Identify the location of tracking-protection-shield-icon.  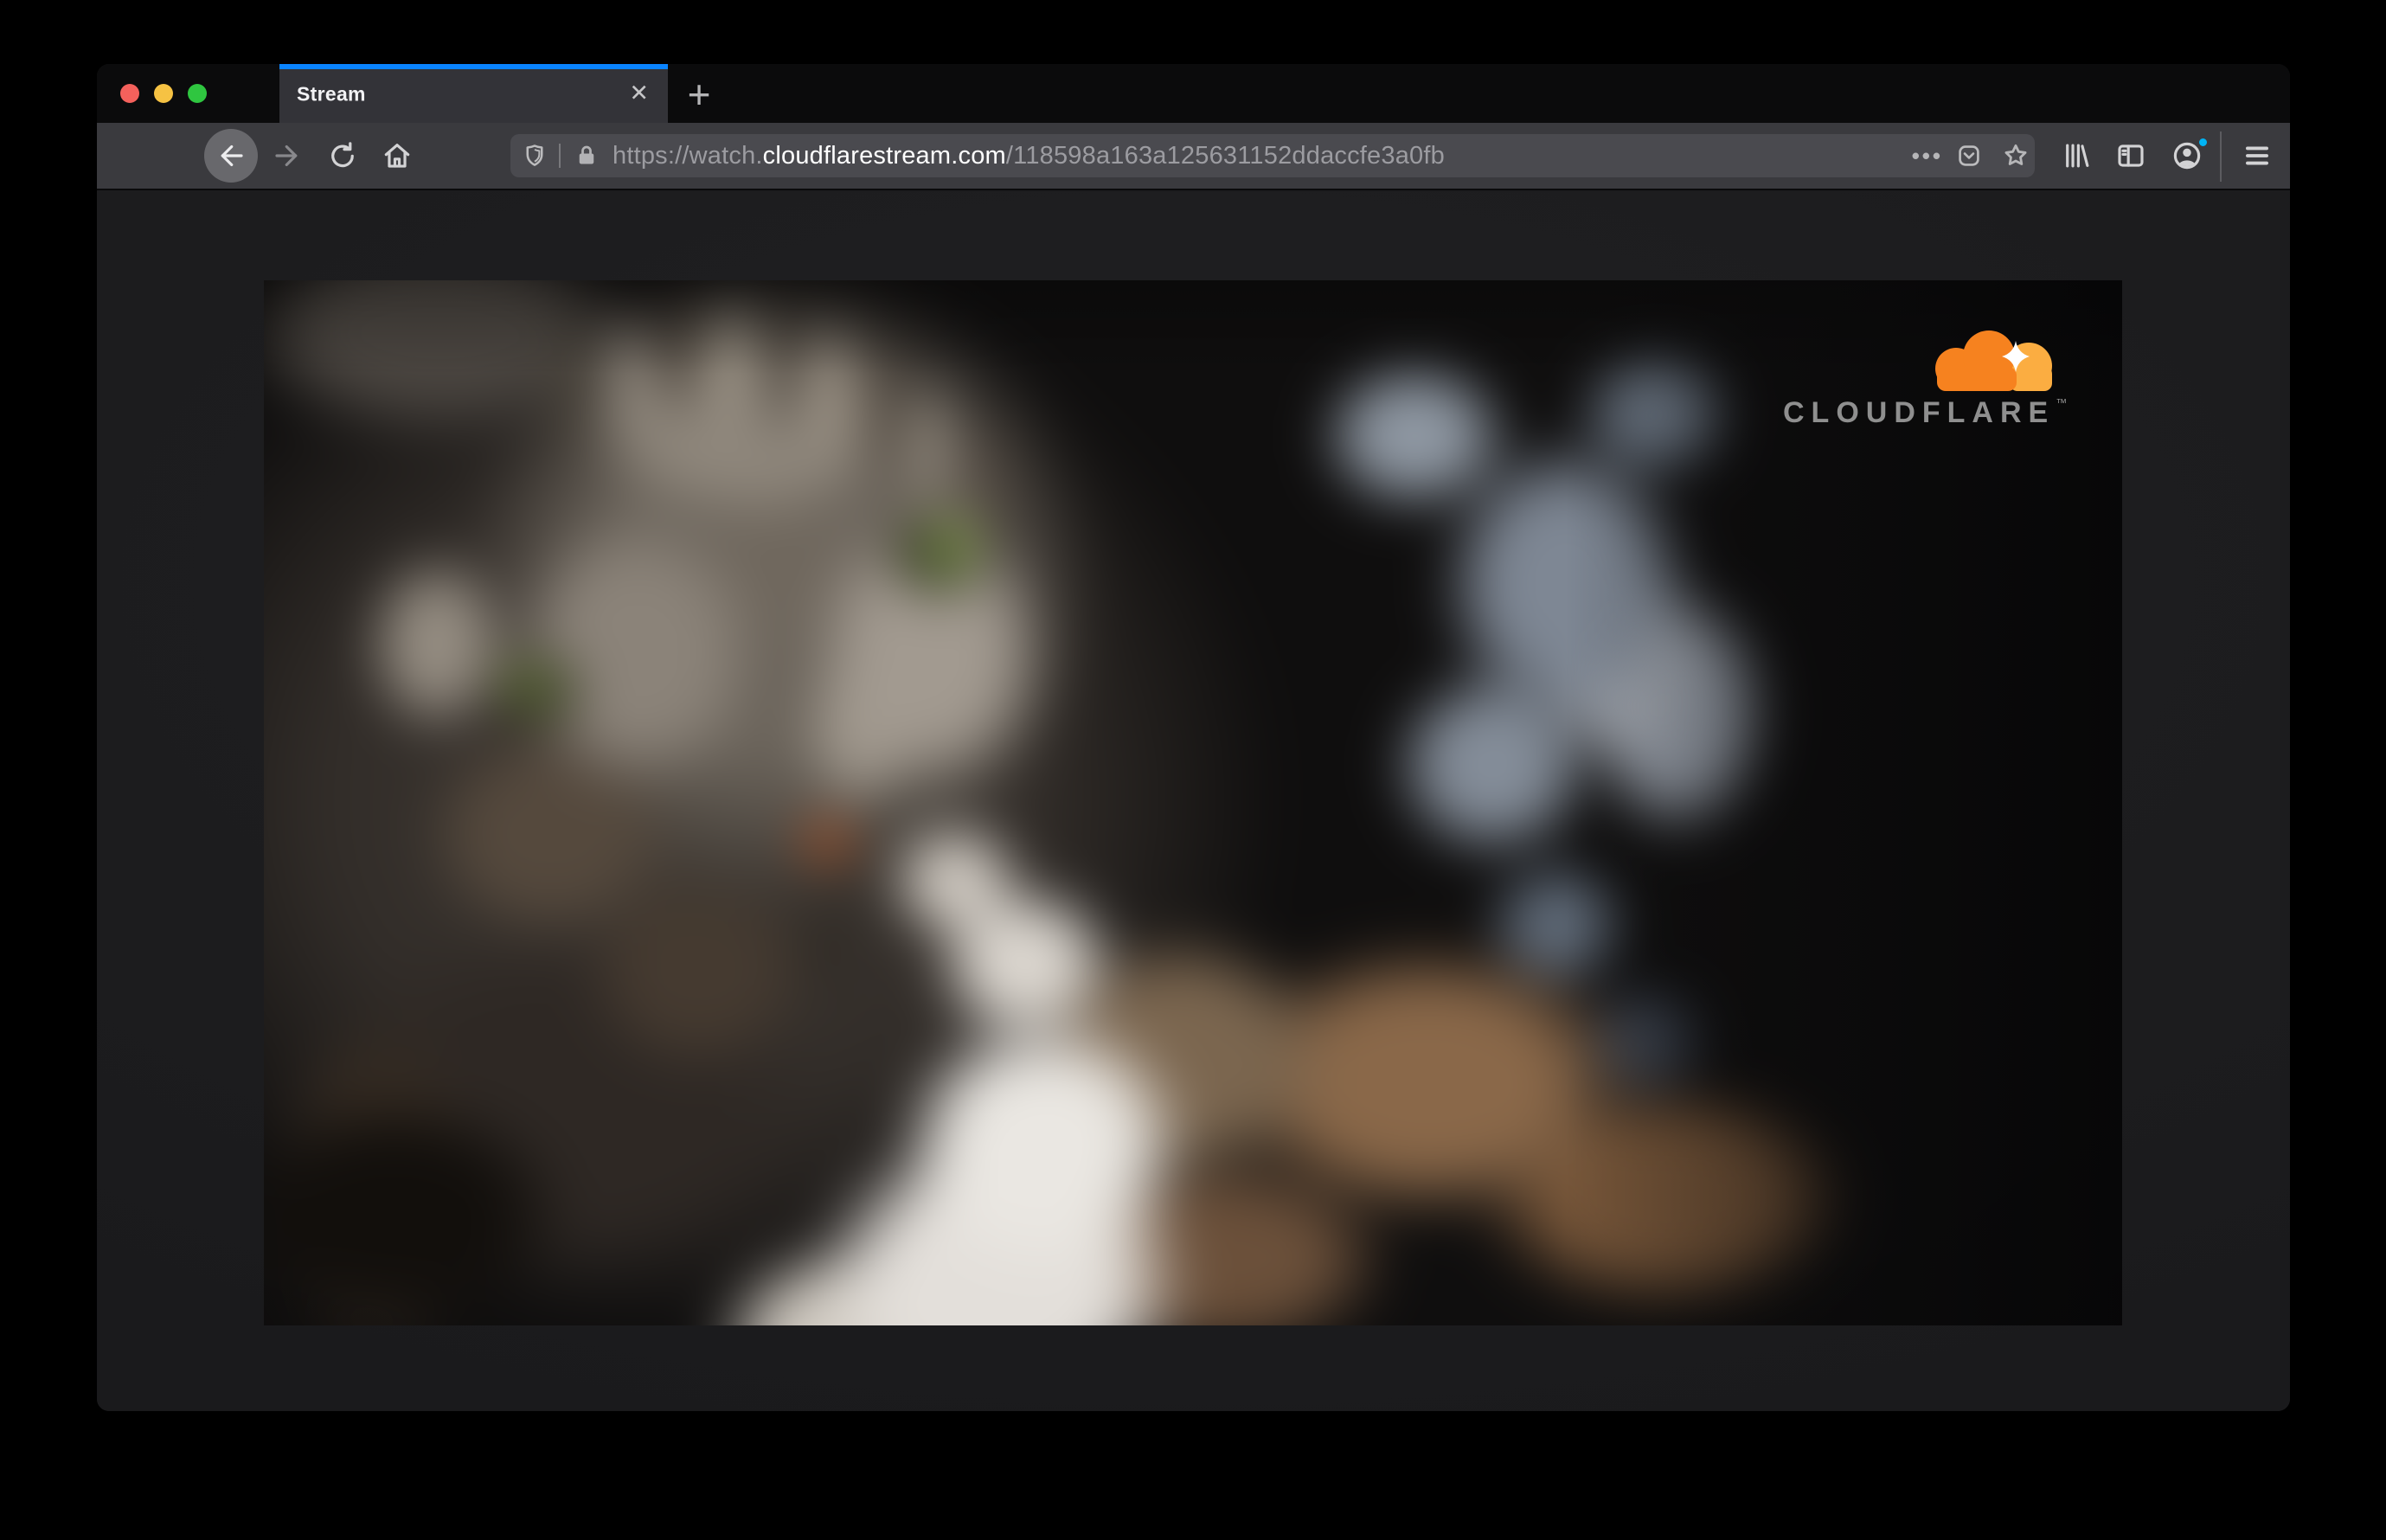
(534, 155).